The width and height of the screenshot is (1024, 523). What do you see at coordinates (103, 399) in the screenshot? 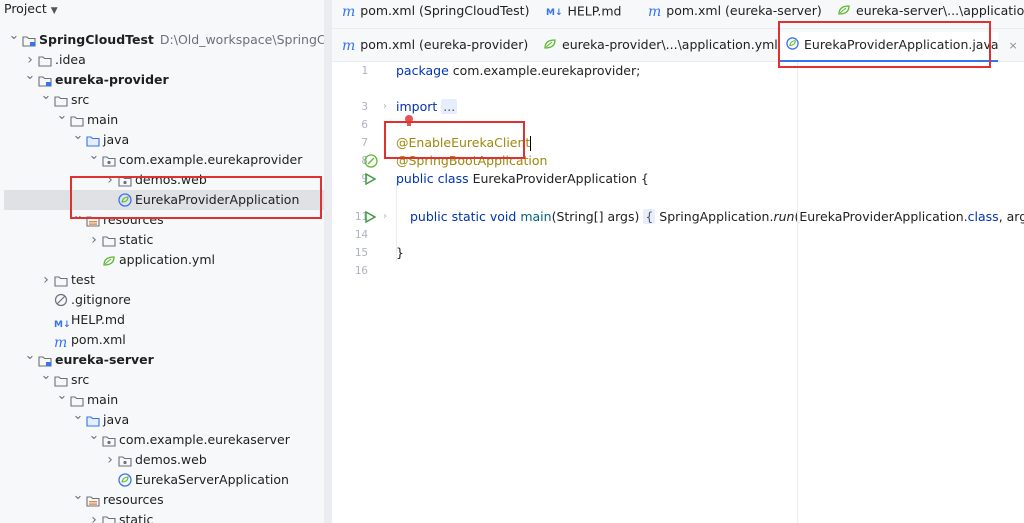
I see `tree-item-text: main` at bounding box center [103, 399].